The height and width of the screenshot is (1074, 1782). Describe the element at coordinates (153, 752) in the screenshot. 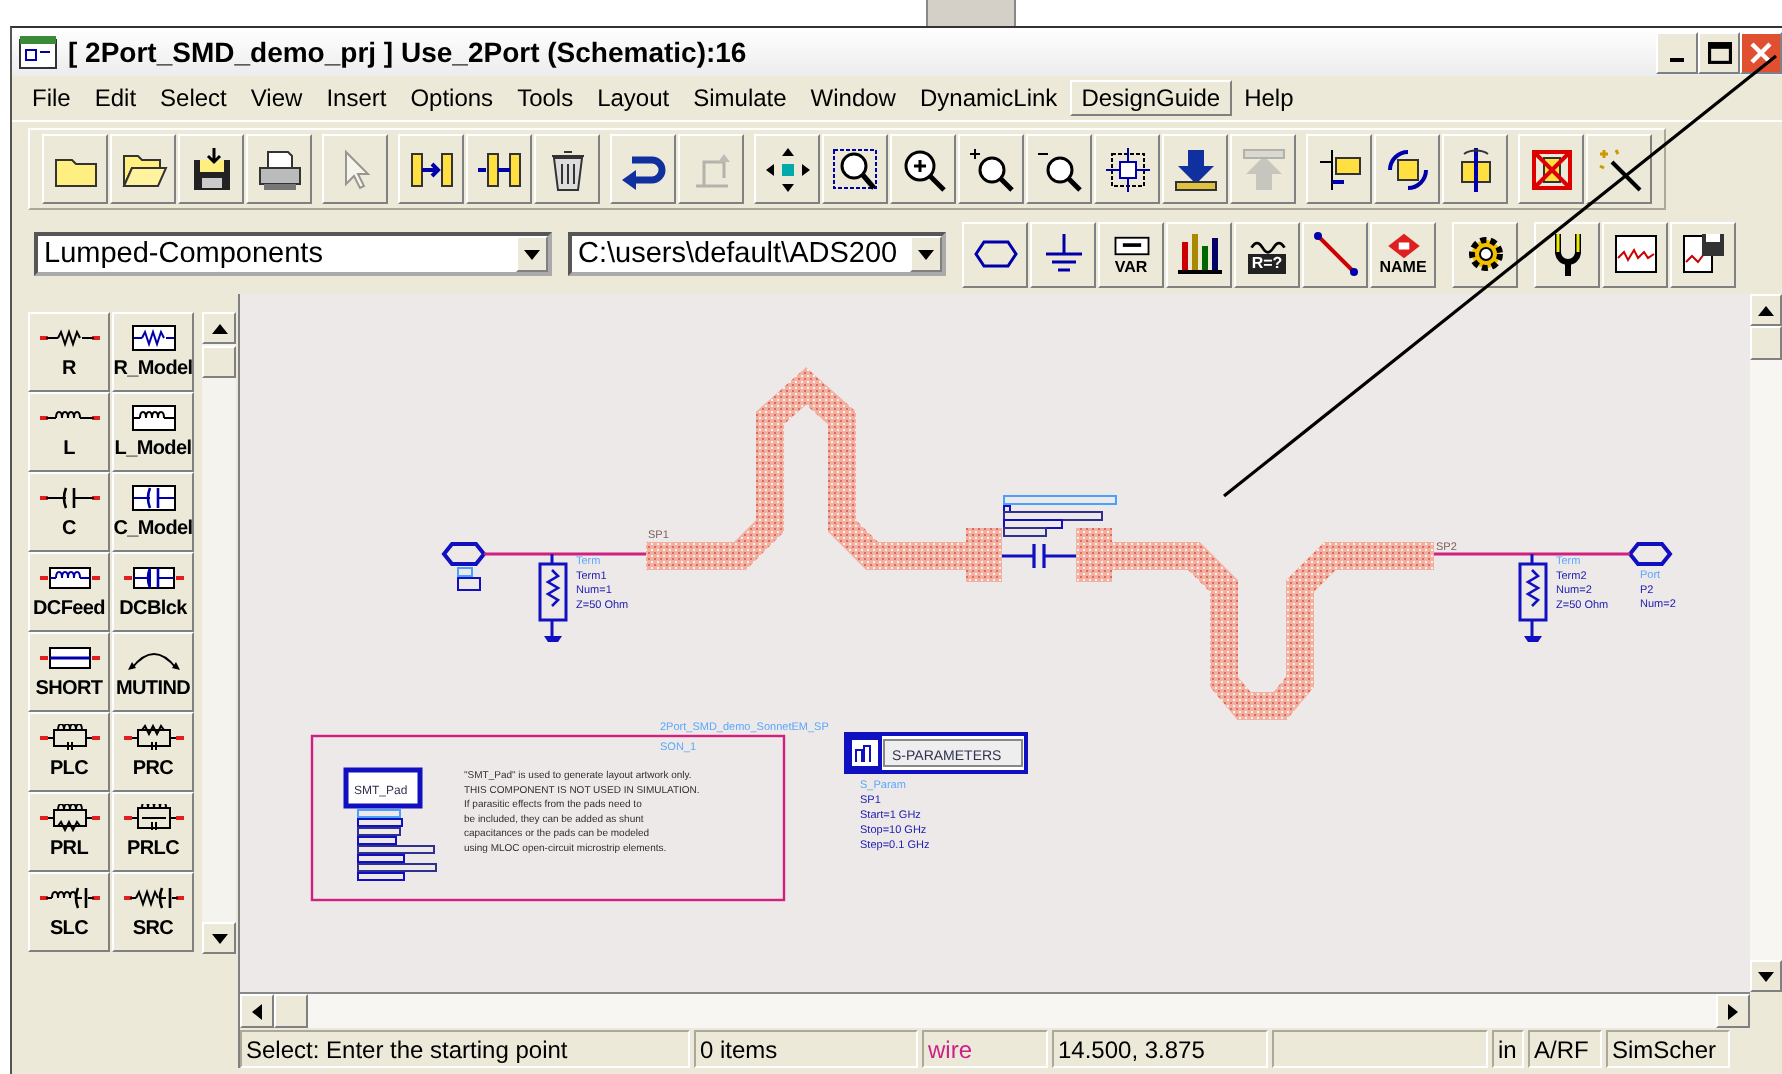

I see `palette-item: PRC` at that location.